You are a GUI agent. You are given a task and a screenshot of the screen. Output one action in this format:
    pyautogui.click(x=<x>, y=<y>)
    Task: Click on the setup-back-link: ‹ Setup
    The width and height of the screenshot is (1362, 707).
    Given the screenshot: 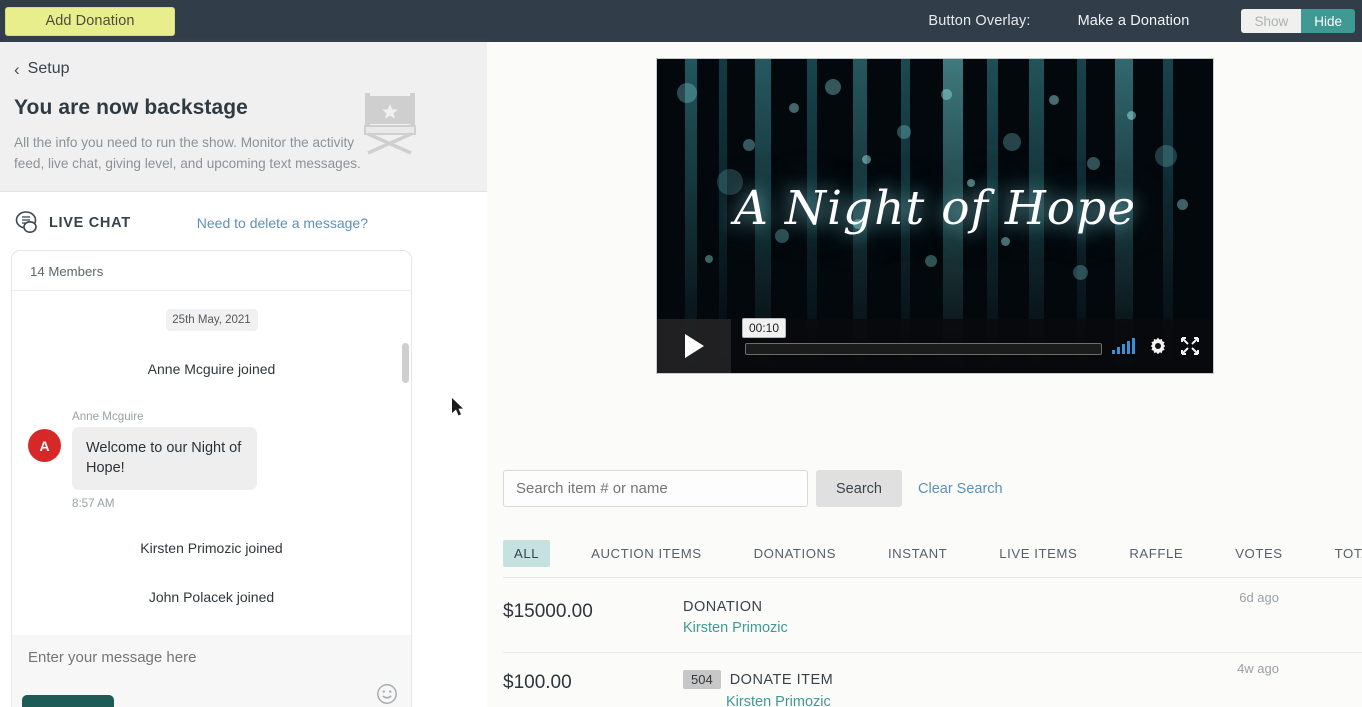 What is the action you would take?
    pyautogui.click(x=240, y=69)
    